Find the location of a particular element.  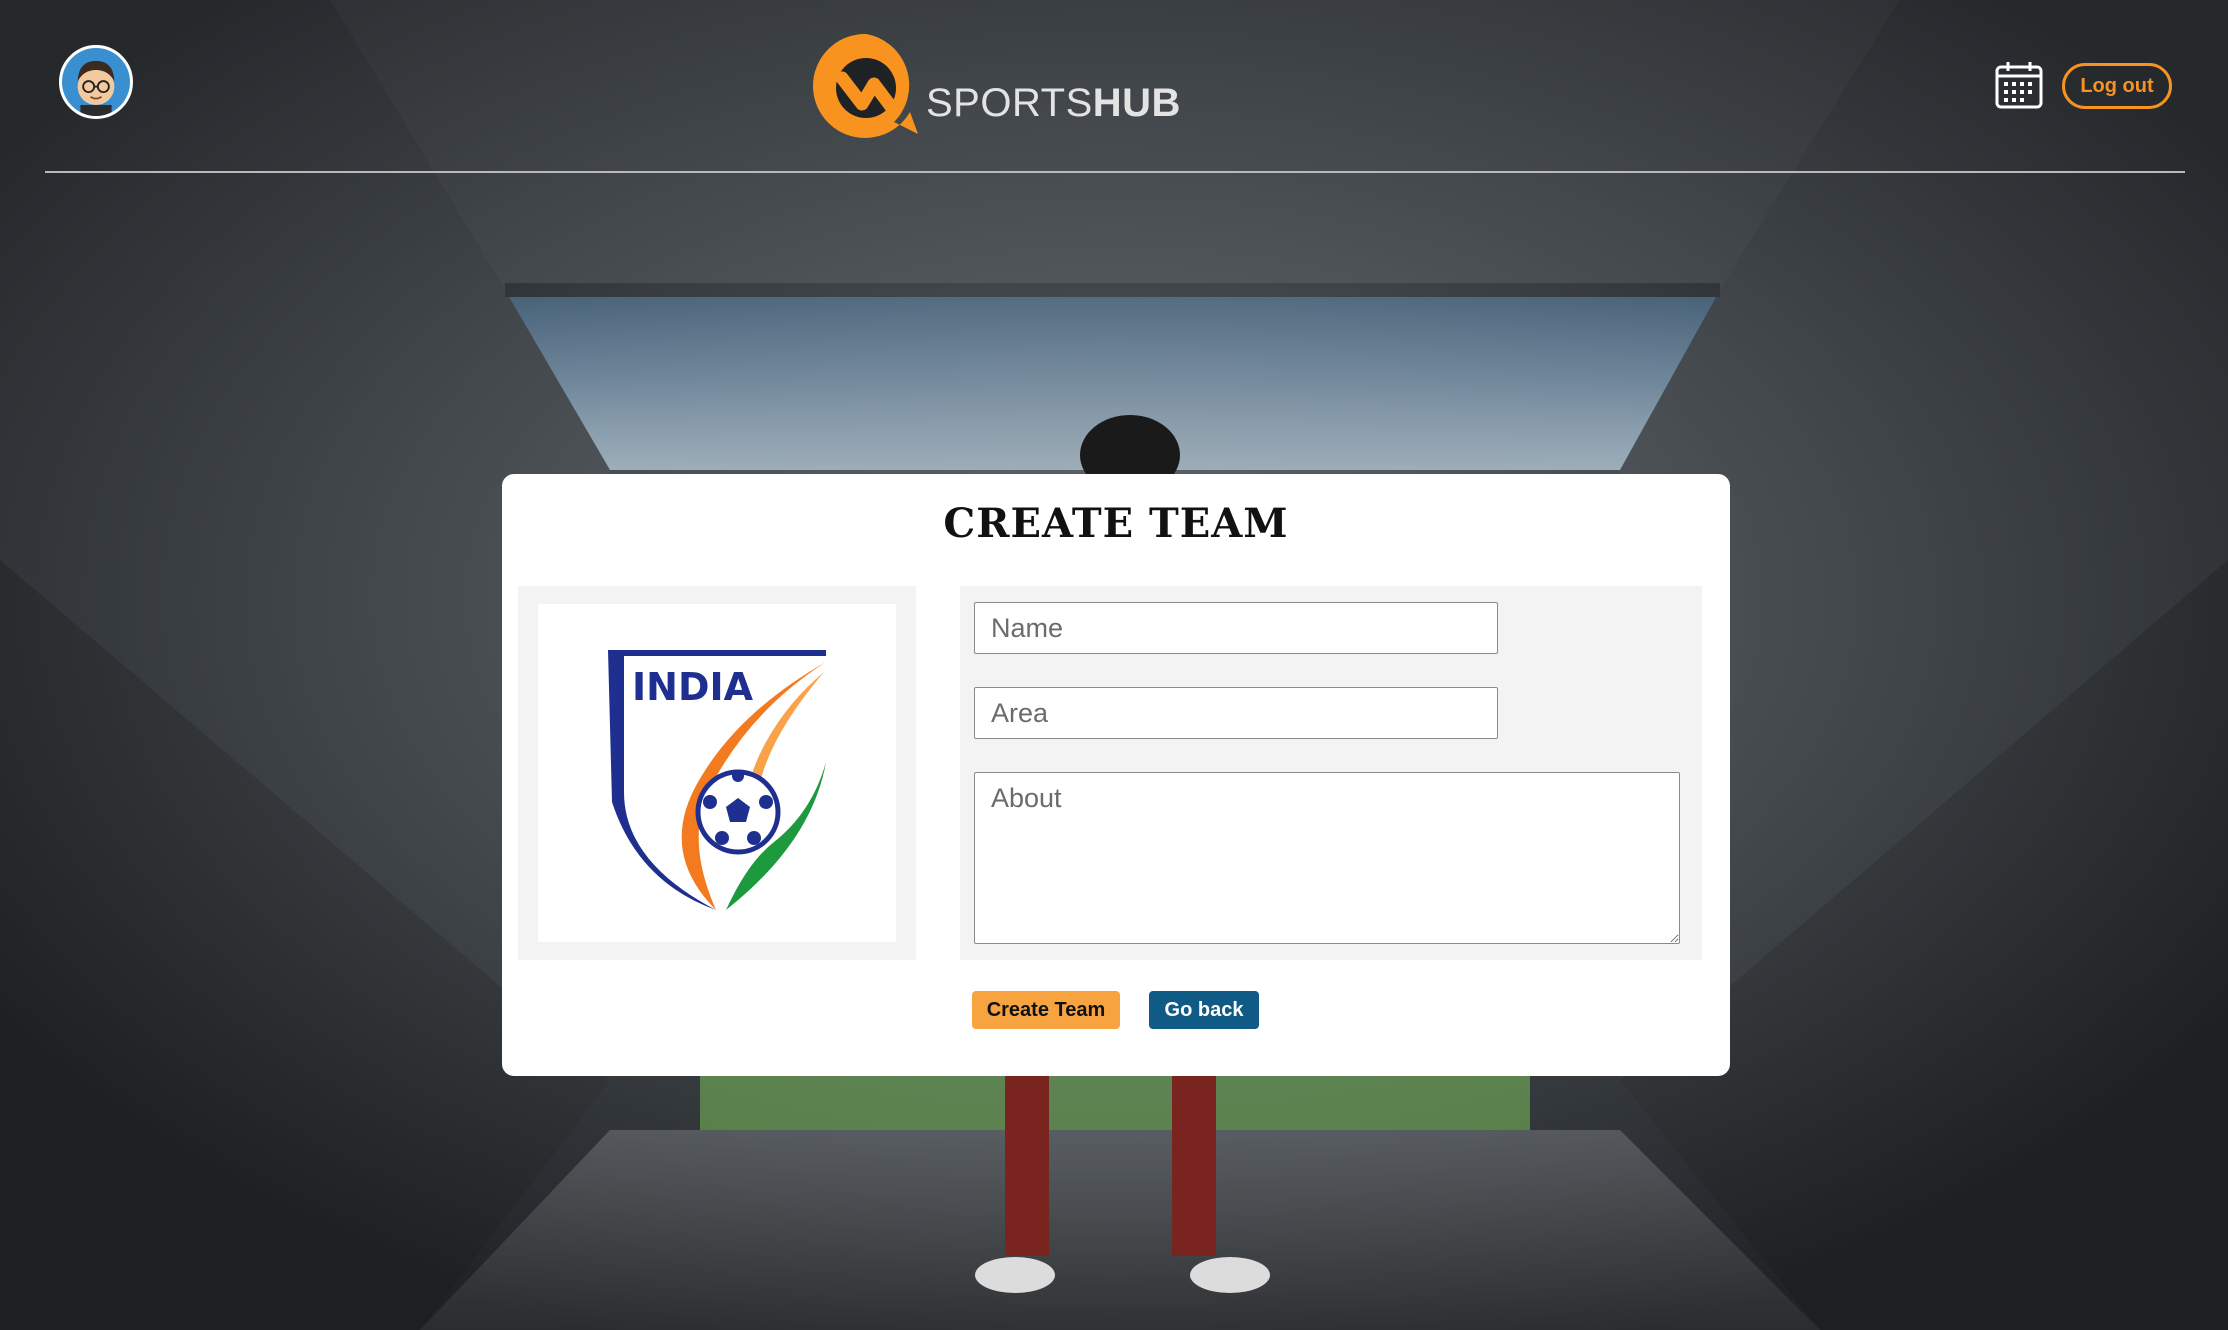

brand-logo: SPORTSHUB is located at coordinates (995, 86).